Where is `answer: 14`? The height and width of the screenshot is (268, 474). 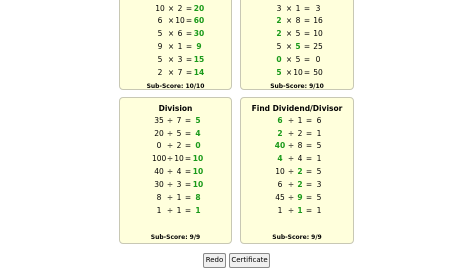
answer: 14 is located at coordinates (199, 72).